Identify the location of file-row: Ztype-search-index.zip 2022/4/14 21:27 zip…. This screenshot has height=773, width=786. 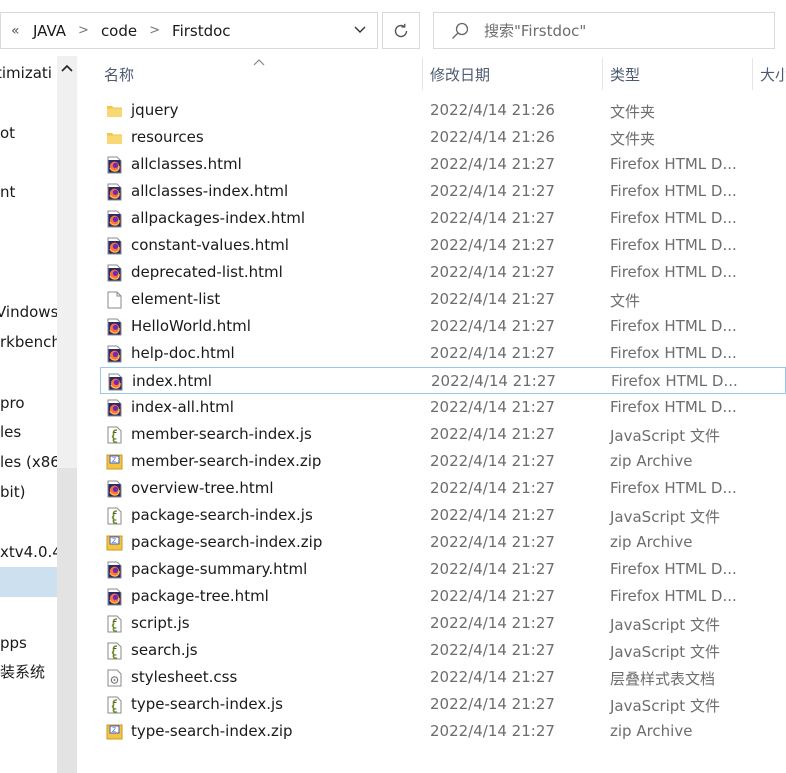
(443, 731).